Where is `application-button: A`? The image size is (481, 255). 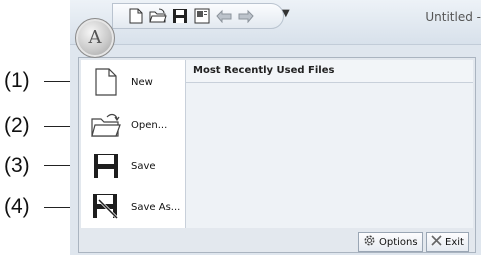
application-button: A is located at coordinates (95, 38).